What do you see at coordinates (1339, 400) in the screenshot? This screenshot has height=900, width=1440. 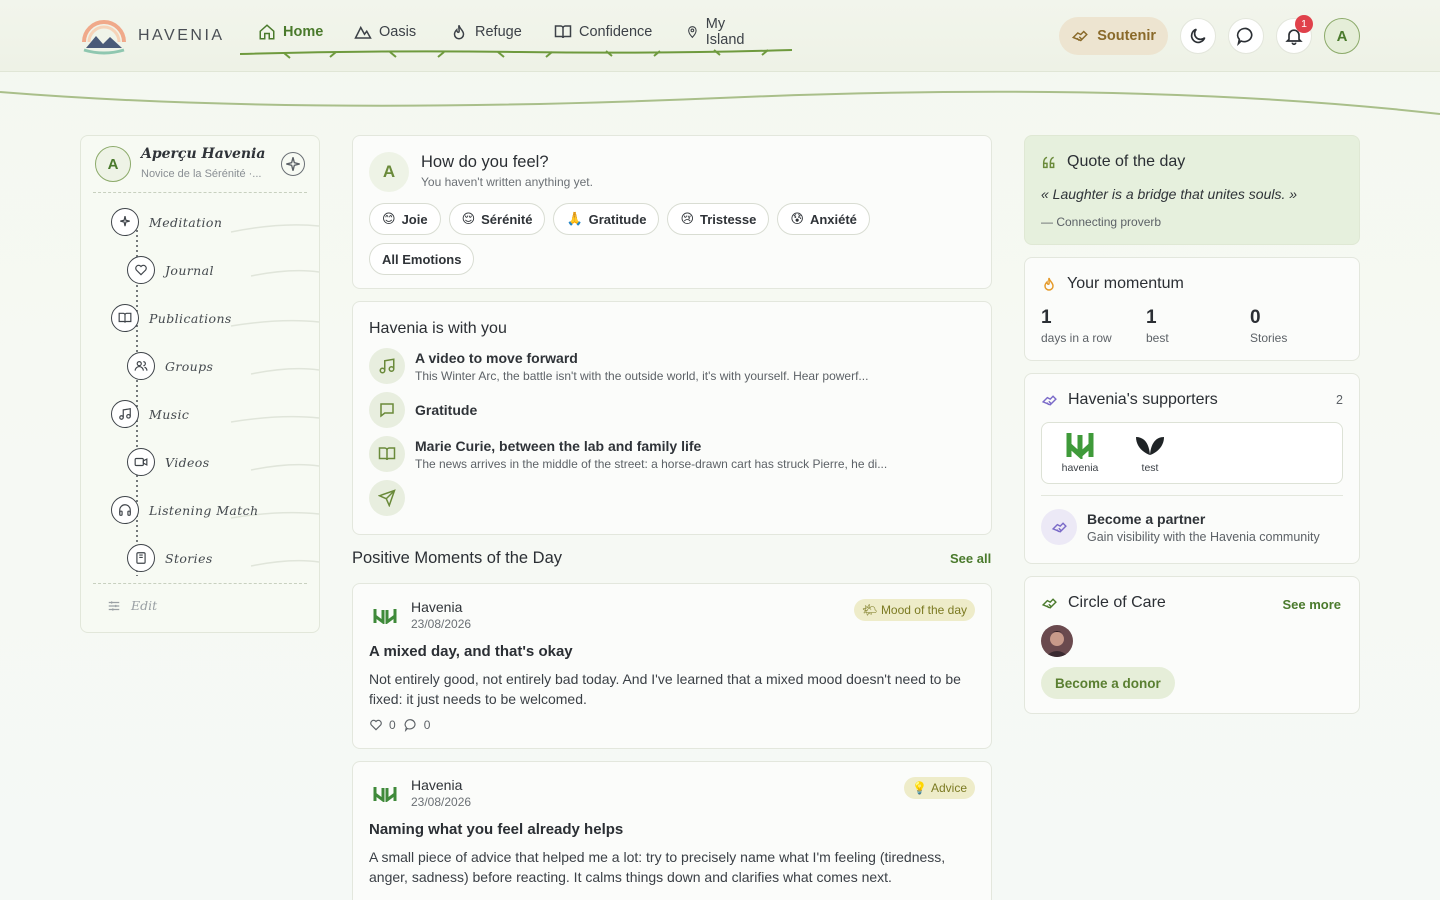 I see `supporters-count: 2` at bounding box center [1339, 400].